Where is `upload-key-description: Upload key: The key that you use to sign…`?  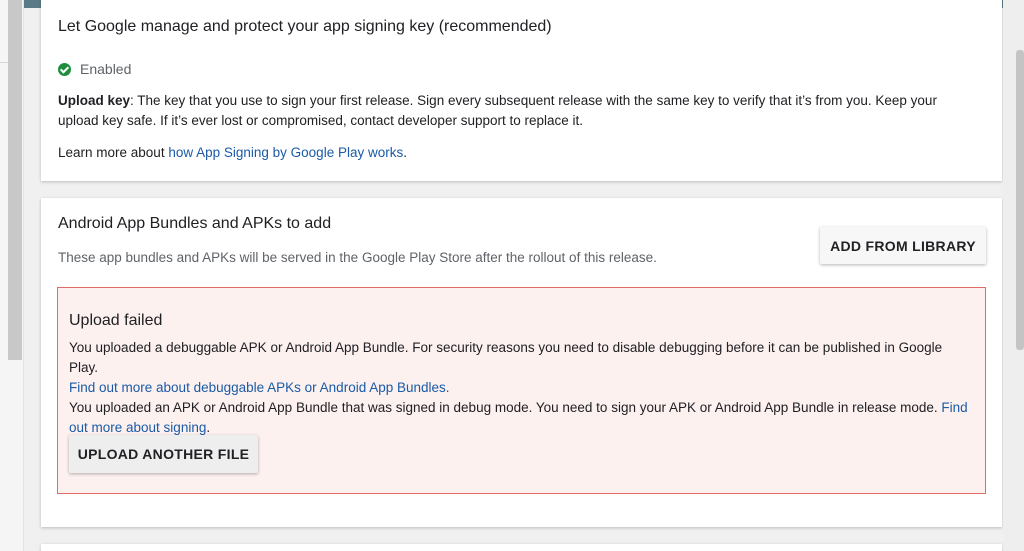
upload-key-description: Upload key: The key that you use to sign… is located at coordinates (518, 111).